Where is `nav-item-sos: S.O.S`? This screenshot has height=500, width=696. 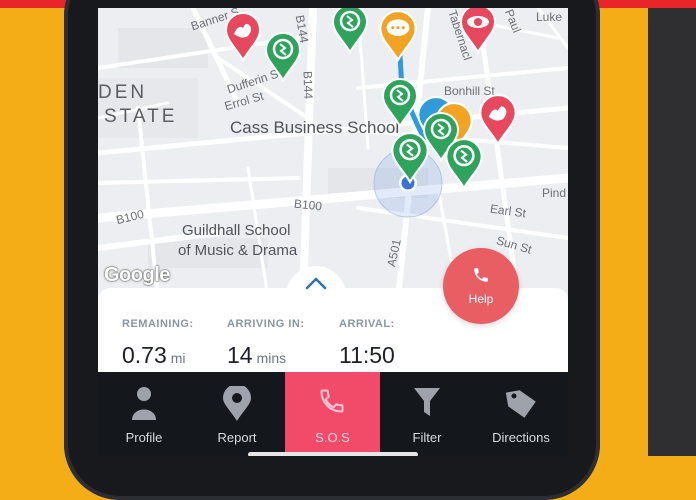 nav-item-sos: S.O.S is located at coordinates (332, 414).